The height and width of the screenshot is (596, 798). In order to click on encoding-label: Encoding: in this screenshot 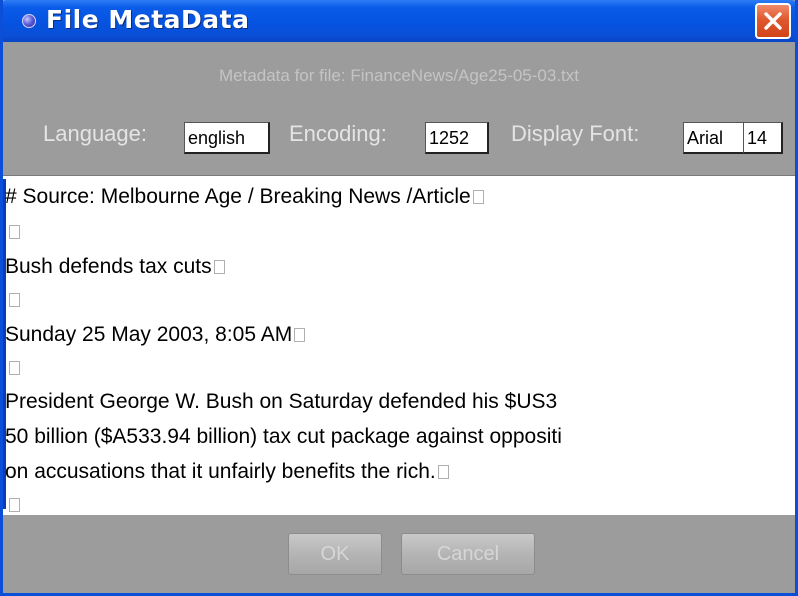, I will do `click(338, 133)`.